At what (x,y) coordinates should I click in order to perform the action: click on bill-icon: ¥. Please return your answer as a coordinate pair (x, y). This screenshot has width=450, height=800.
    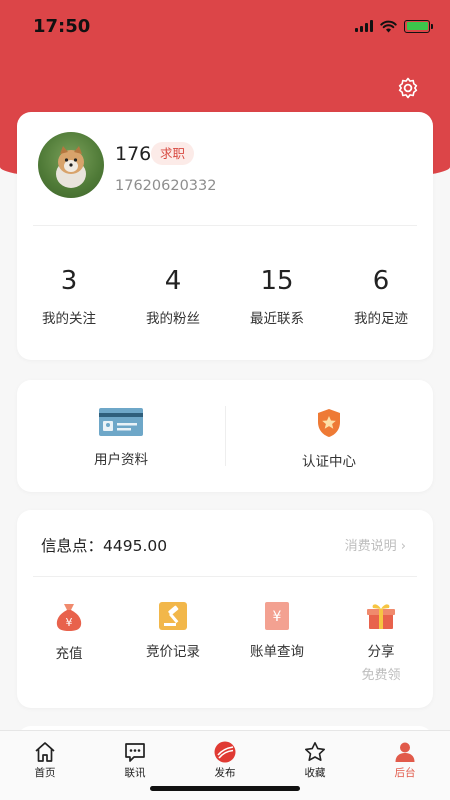
    Looking at the image, I should click on (277, 616).